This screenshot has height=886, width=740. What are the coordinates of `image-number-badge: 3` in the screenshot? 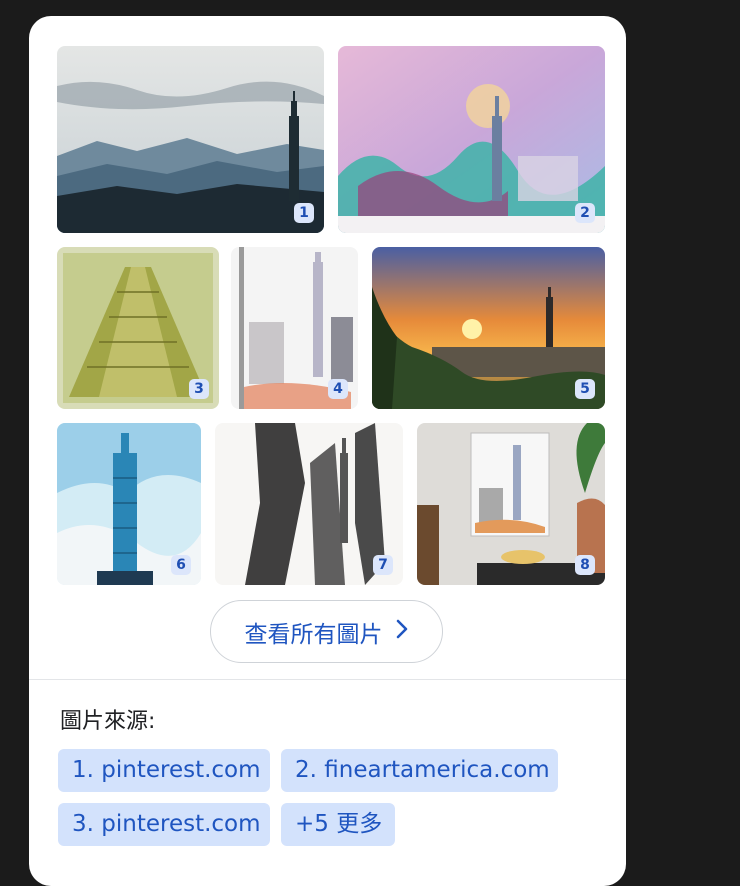 It's located at (199, 389).